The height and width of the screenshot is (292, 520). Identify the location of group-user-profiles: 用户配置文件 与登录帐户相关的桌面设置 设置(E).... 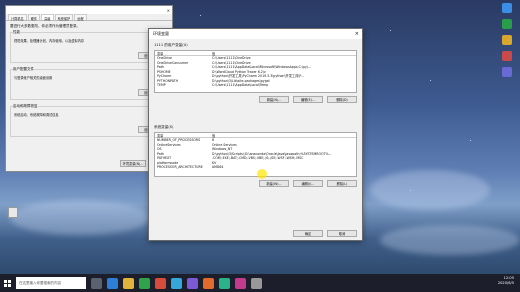
(89, 83).